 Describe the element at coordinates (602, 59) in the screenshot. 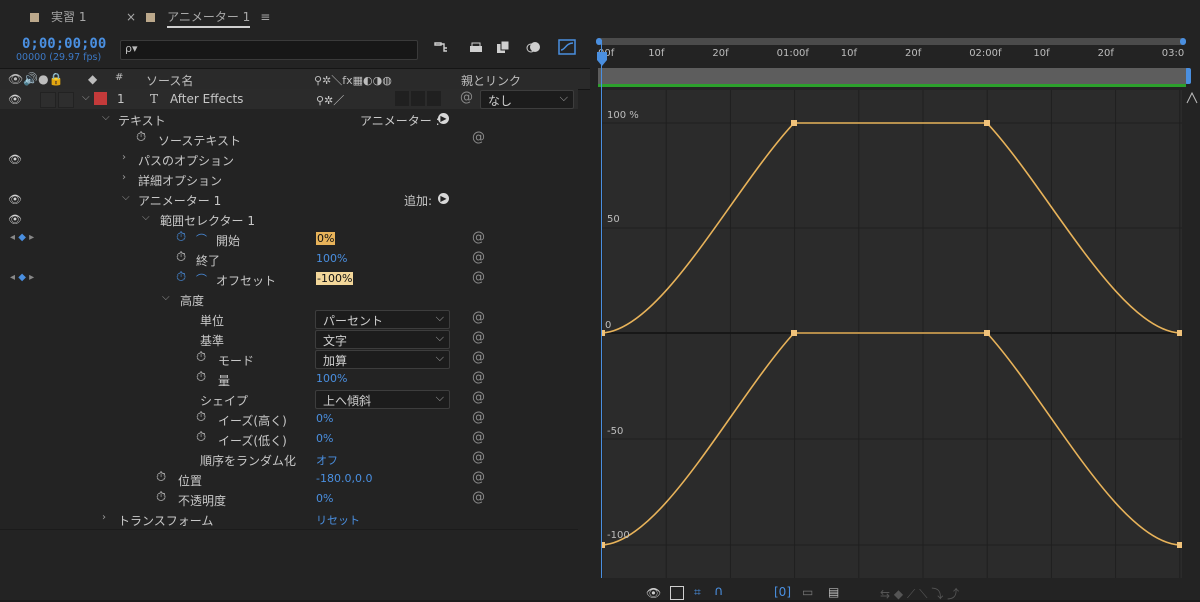

I see `playhead-handle` at that location.